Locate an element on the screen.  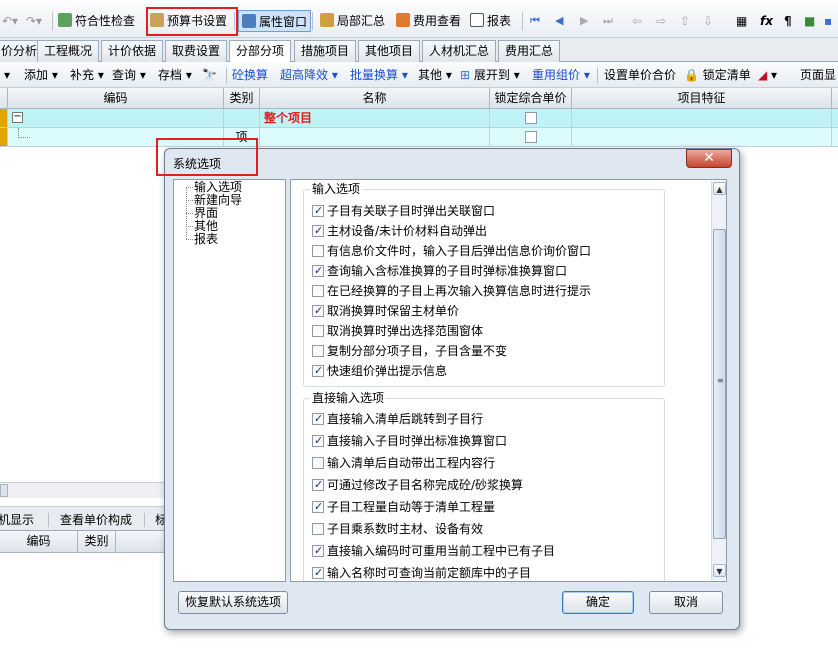
tab-unit-price-composition: 查看单价构成 is located at coordinates (96, 521).